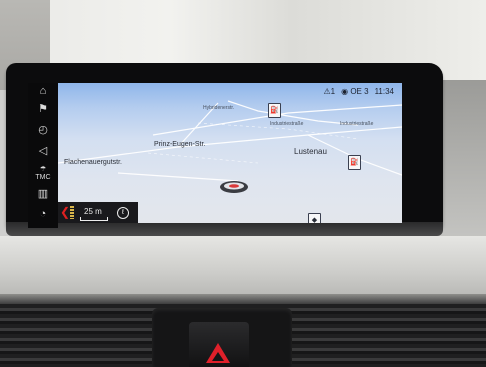 Image resolution: width=486 pixels, height=367 pixels. What do you see at coordinates (287, 124) in the screenshot?
I see `street-label-right: Industriestraße` at bounding box center [287, 124].